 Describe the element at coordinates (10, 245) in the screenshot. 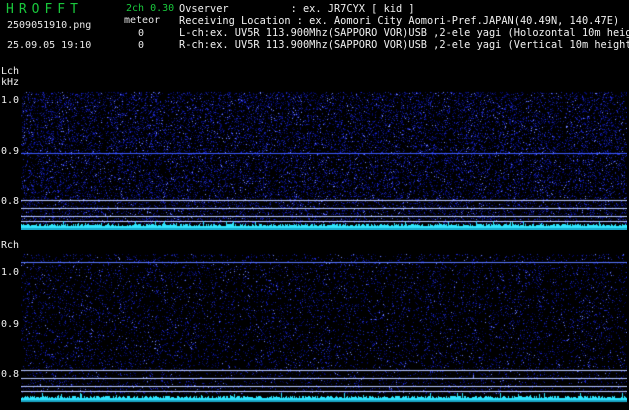

I see `rch-label: Rch` at that location.